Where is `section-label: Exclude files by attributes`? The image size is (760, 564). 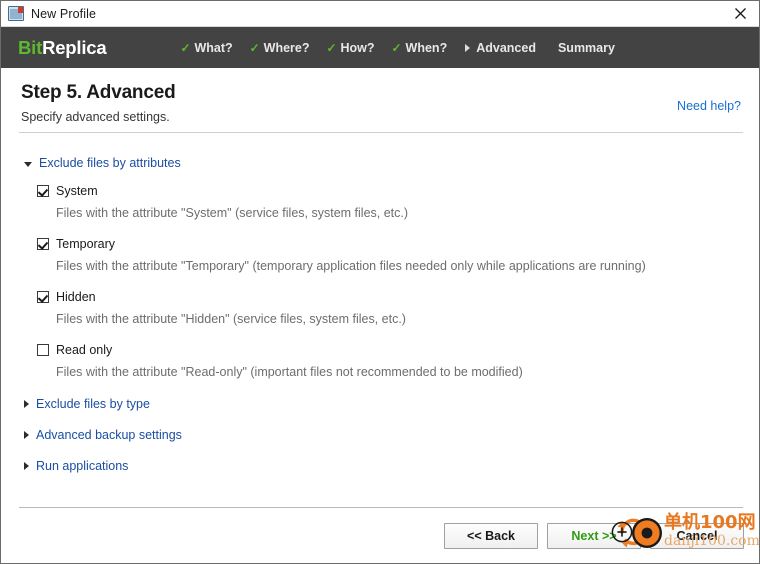 section-label: Exclude files by attributes is located at coordinates (110, 163).